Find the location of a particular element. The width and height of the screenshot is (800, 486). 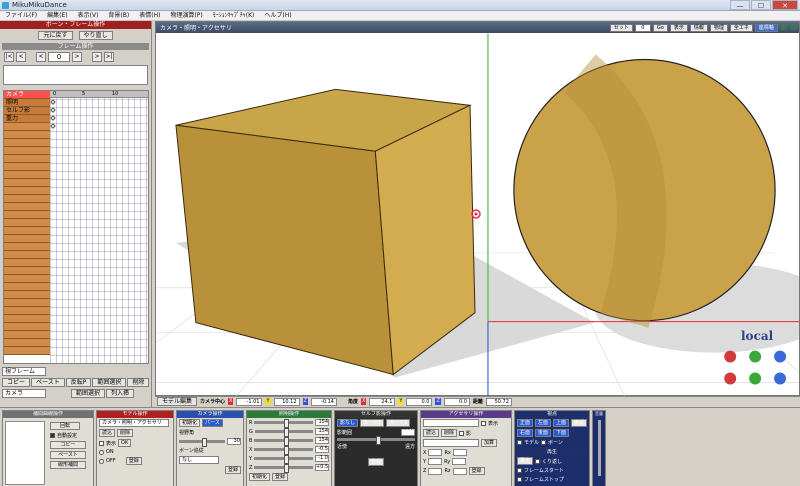

view-back-button: 後面 is located at coordinates (543, 433).